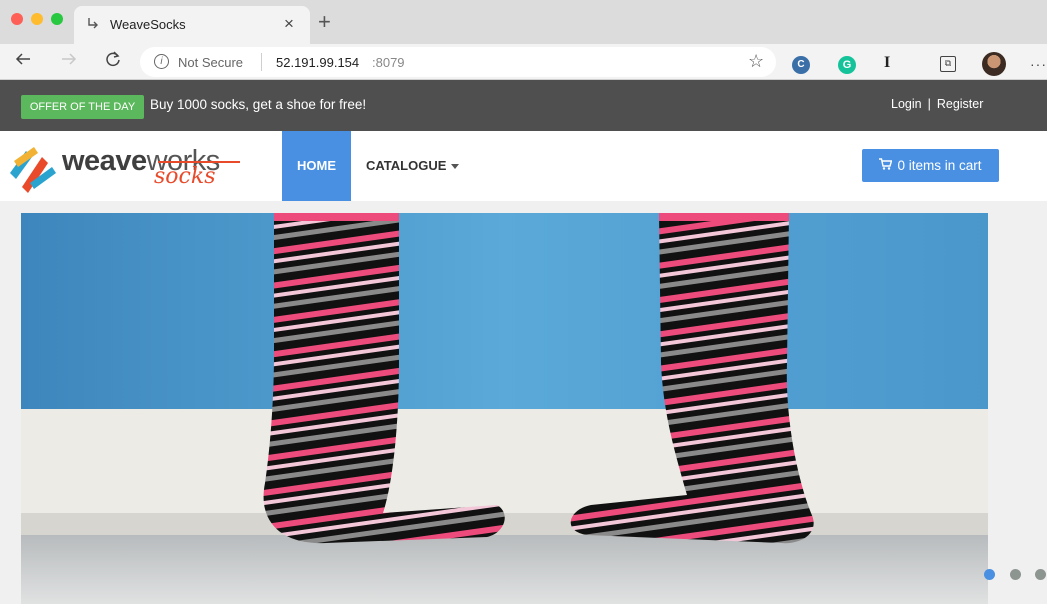 The height and width of the screenshot is (604, 1047). What do you see at coordinates (69, 61) in the screenshot?
I see `forward-arrow-icon` at bounding box center [69, 61].